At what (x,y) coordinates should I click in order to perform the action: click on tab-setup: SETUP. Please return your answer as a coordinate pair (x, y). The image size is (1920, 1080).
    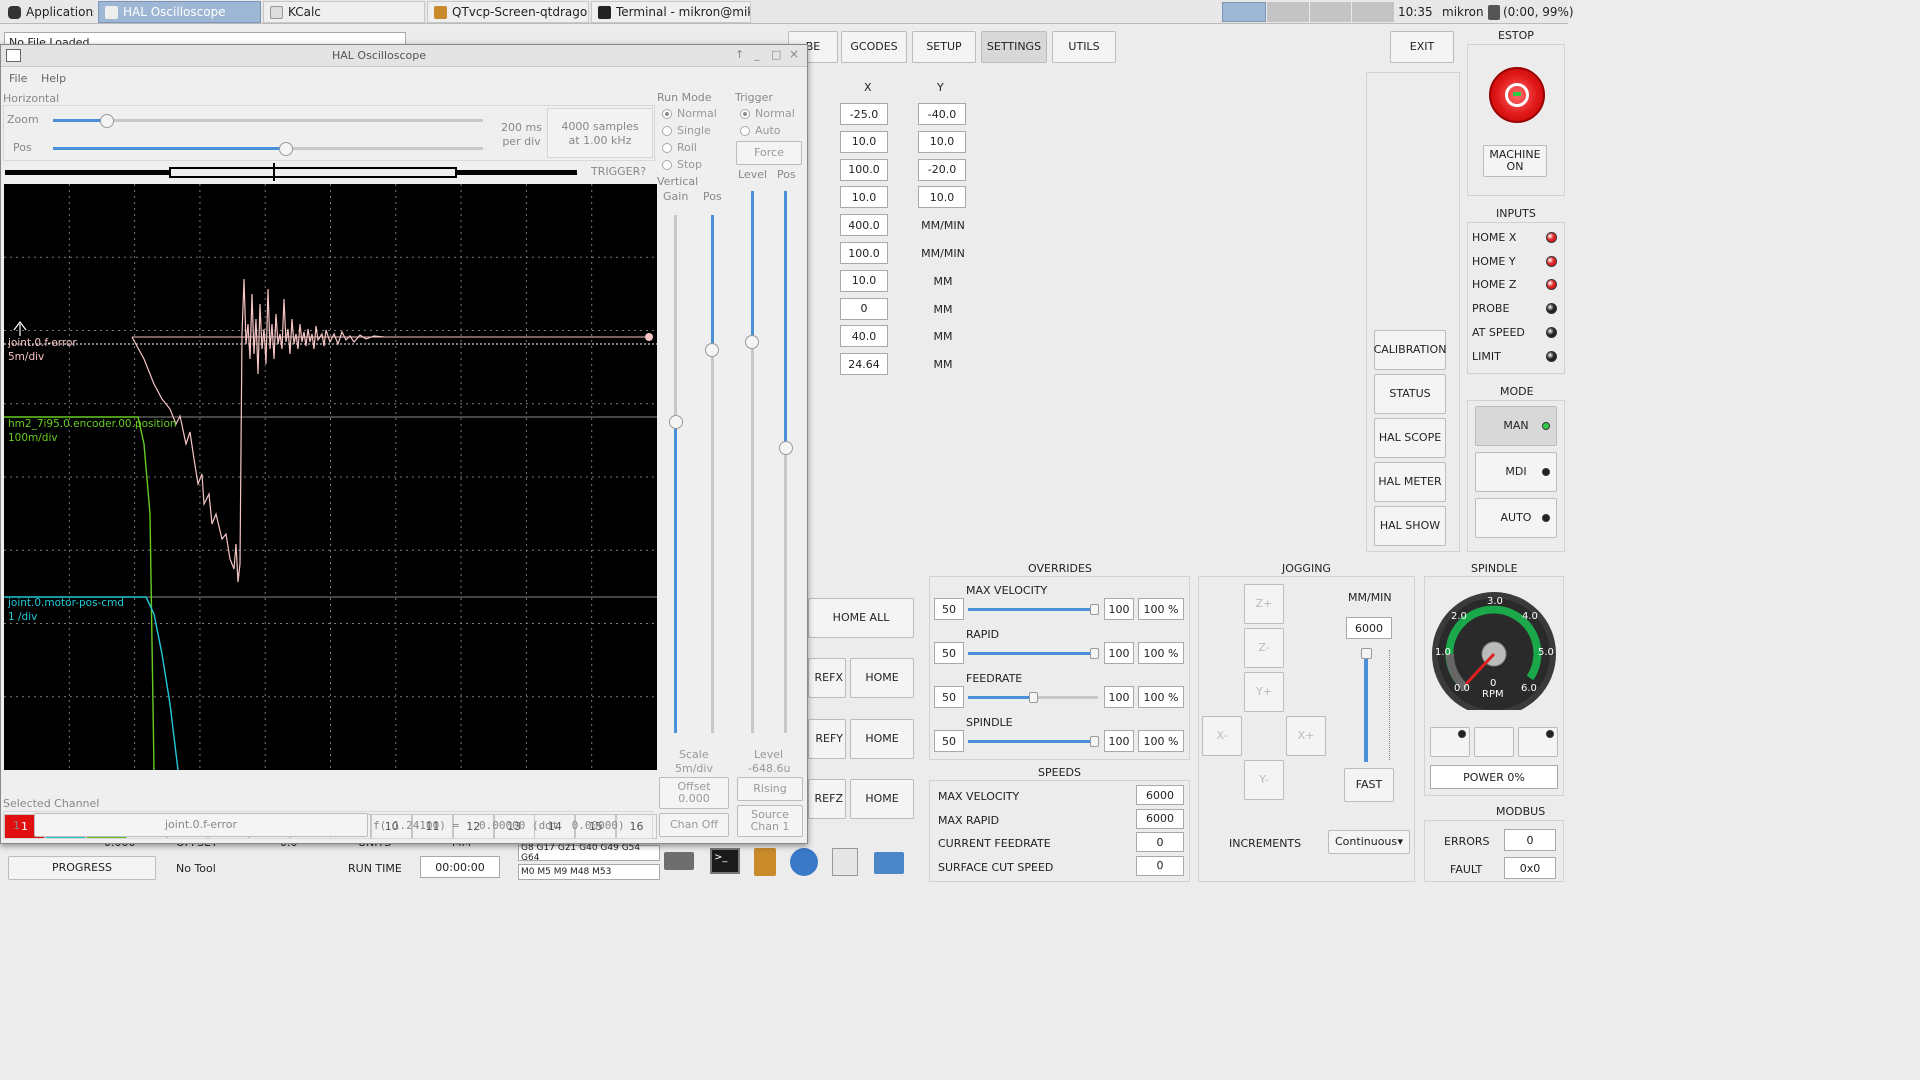
    Looking at the image, I should click on (944, 47).